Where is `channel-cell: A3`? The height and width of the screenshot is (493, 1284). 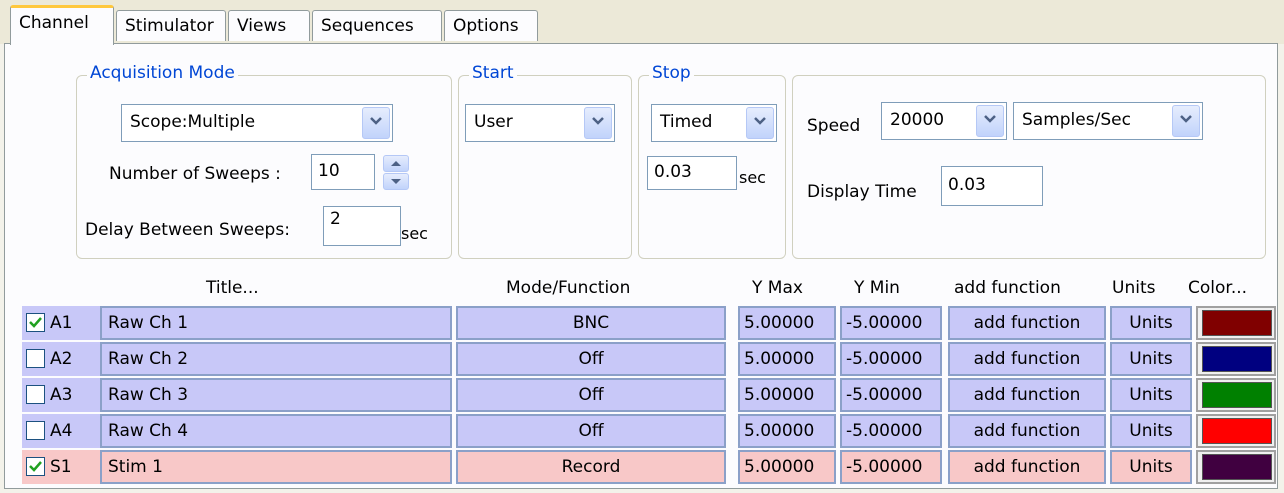 channel-cell: A3 is located at coordinates (61, 395).